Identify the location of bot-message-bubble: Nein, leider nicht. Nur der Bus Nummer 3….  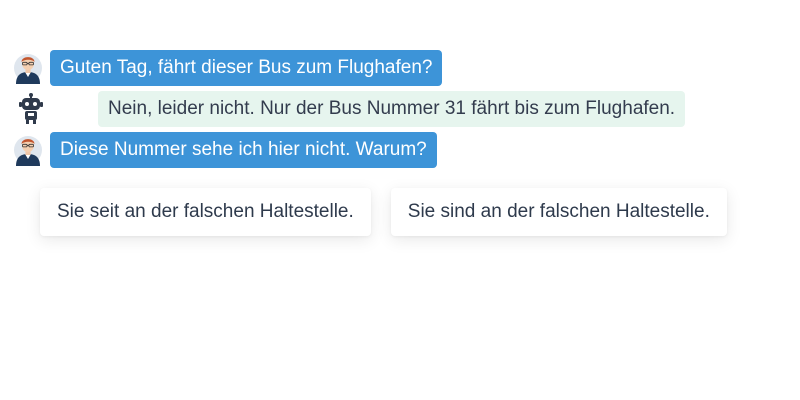
(392, 109).